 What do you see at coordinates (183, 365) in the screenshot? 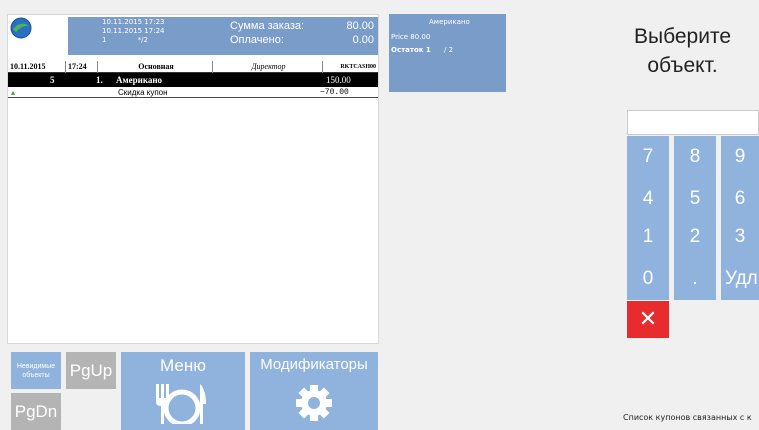
I see `menu-label: Меню` at bounding box center [183, 365].